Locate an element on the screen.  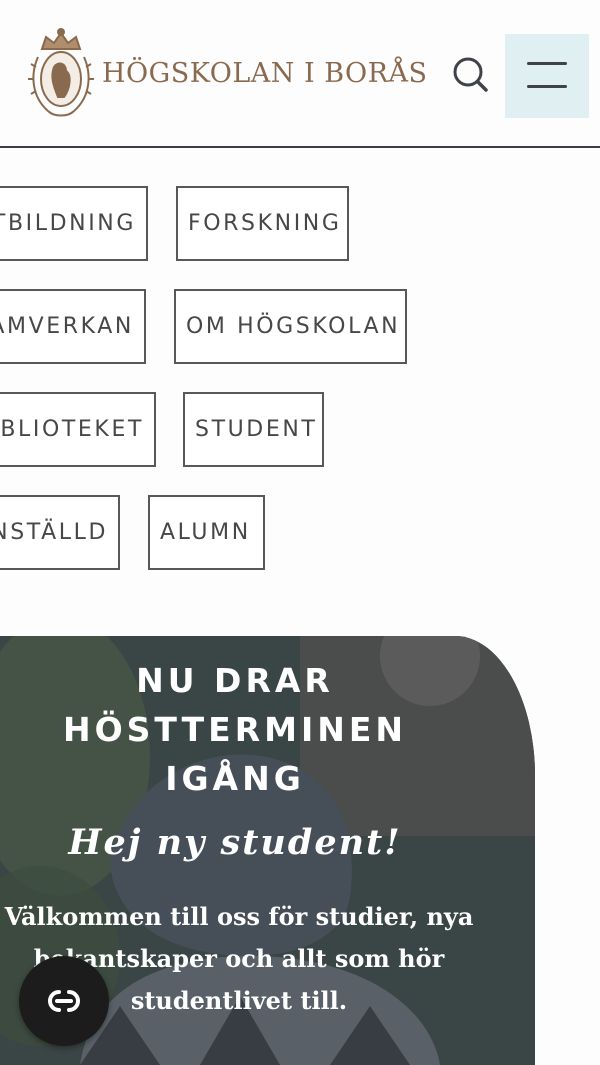
search-icon is located at coordinates (470, 74).